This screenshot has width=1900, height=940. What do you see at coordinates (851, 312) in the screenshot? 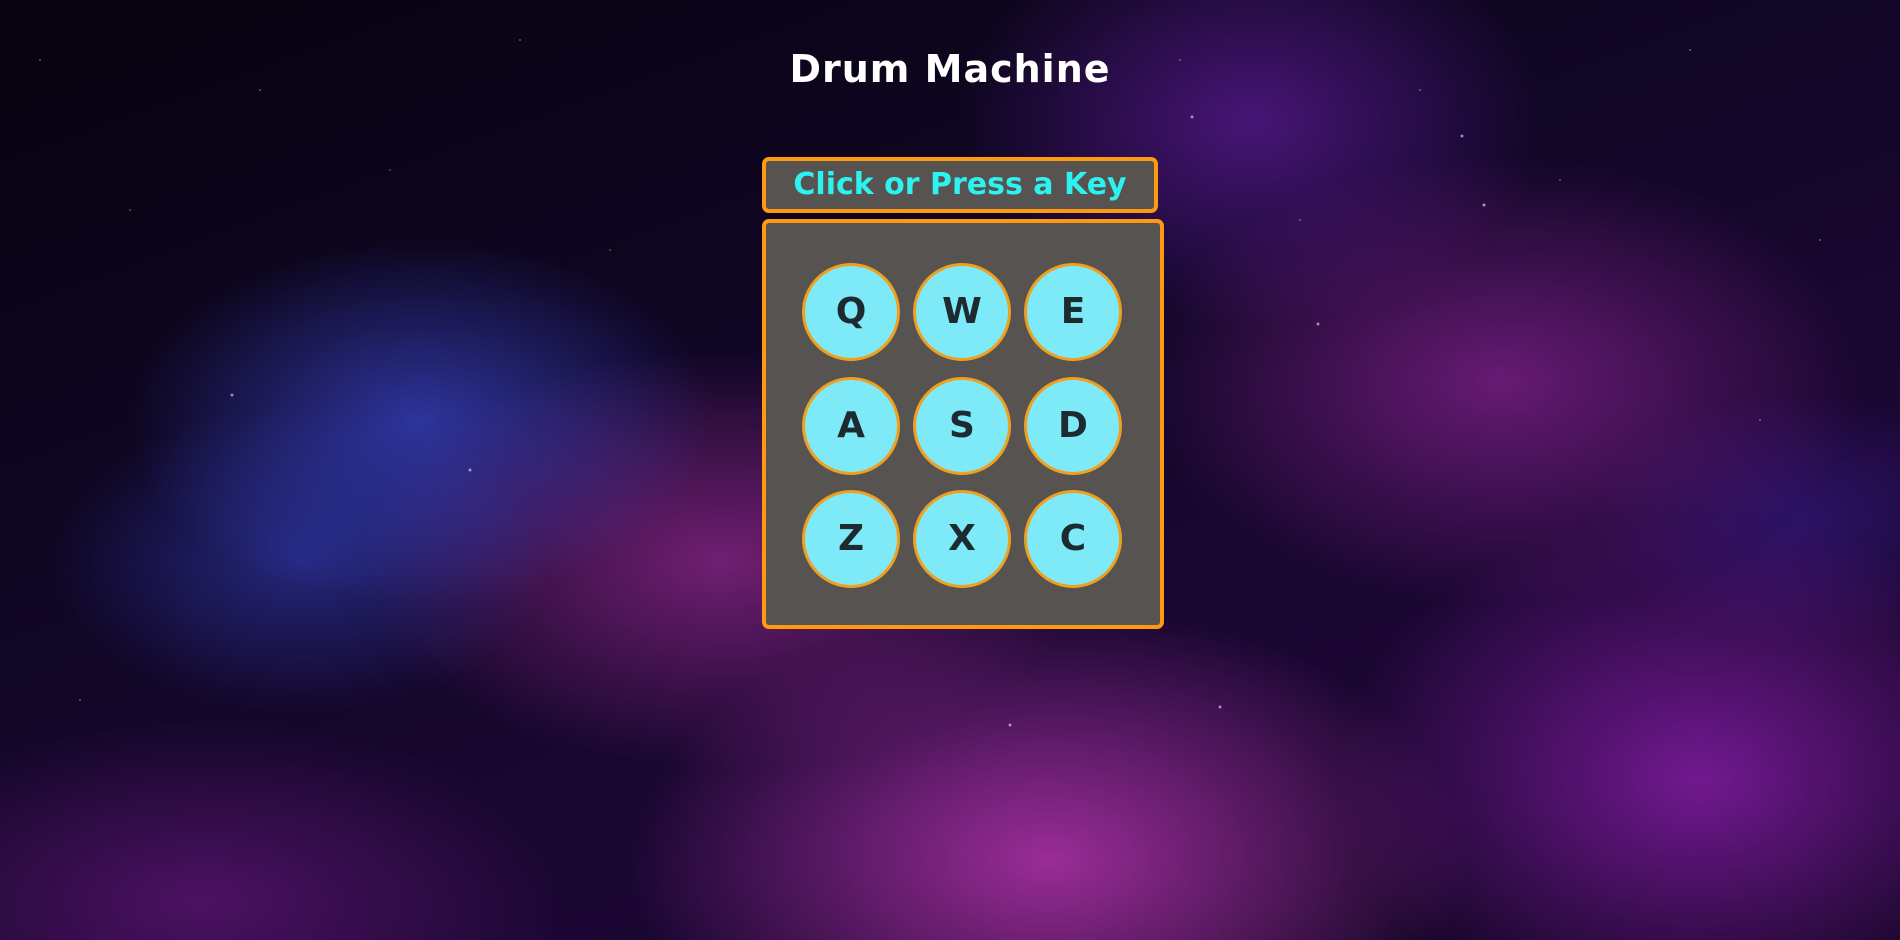
I see `drum-pad-q: Q` at bounding box center [851, 312].